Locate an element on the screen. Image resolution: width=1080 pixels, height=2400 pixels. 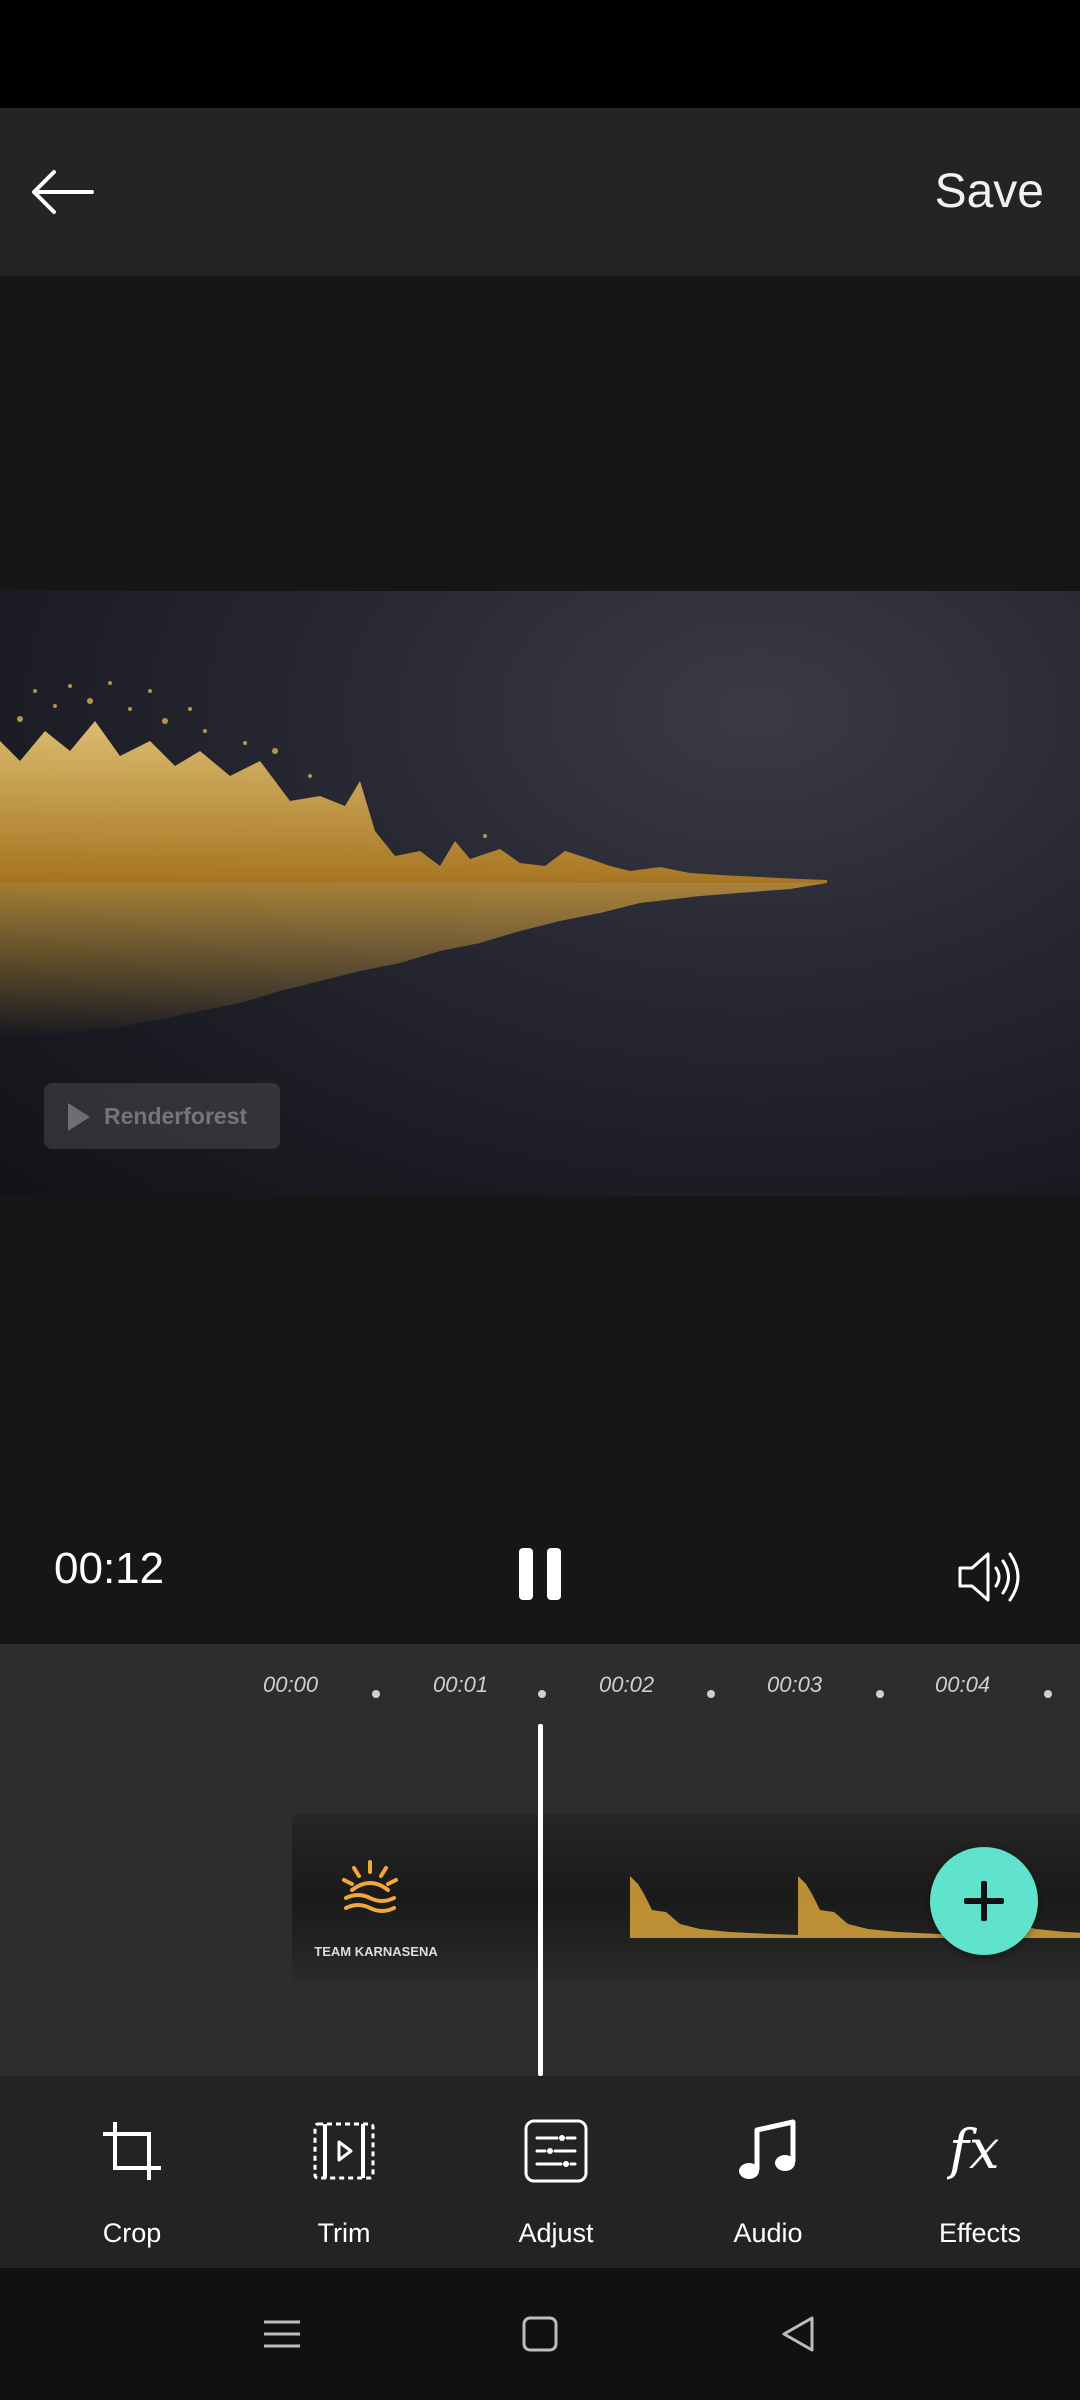
playback-controls: 00:12 is located at coordinates (540, 1572).